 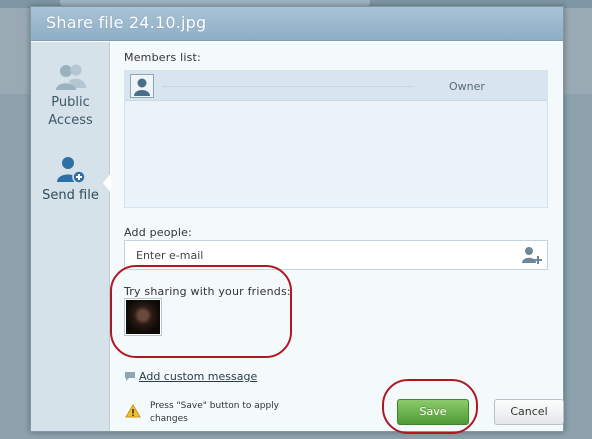 I want to click on friend-photo, so click(x=143, y=317).